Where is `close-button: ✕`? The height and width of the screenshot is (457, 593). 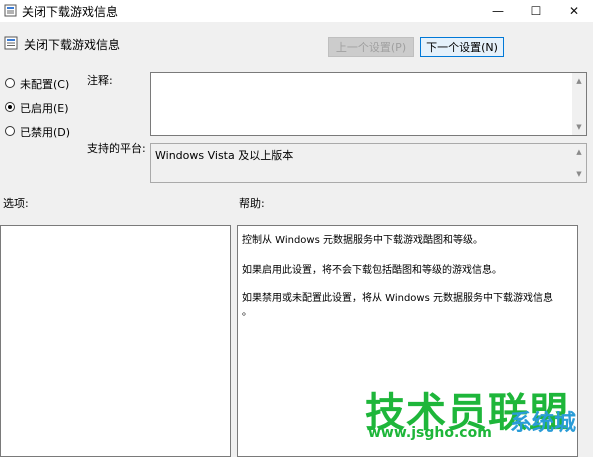
close-button: ✕ is located at coordinates (574, 11).